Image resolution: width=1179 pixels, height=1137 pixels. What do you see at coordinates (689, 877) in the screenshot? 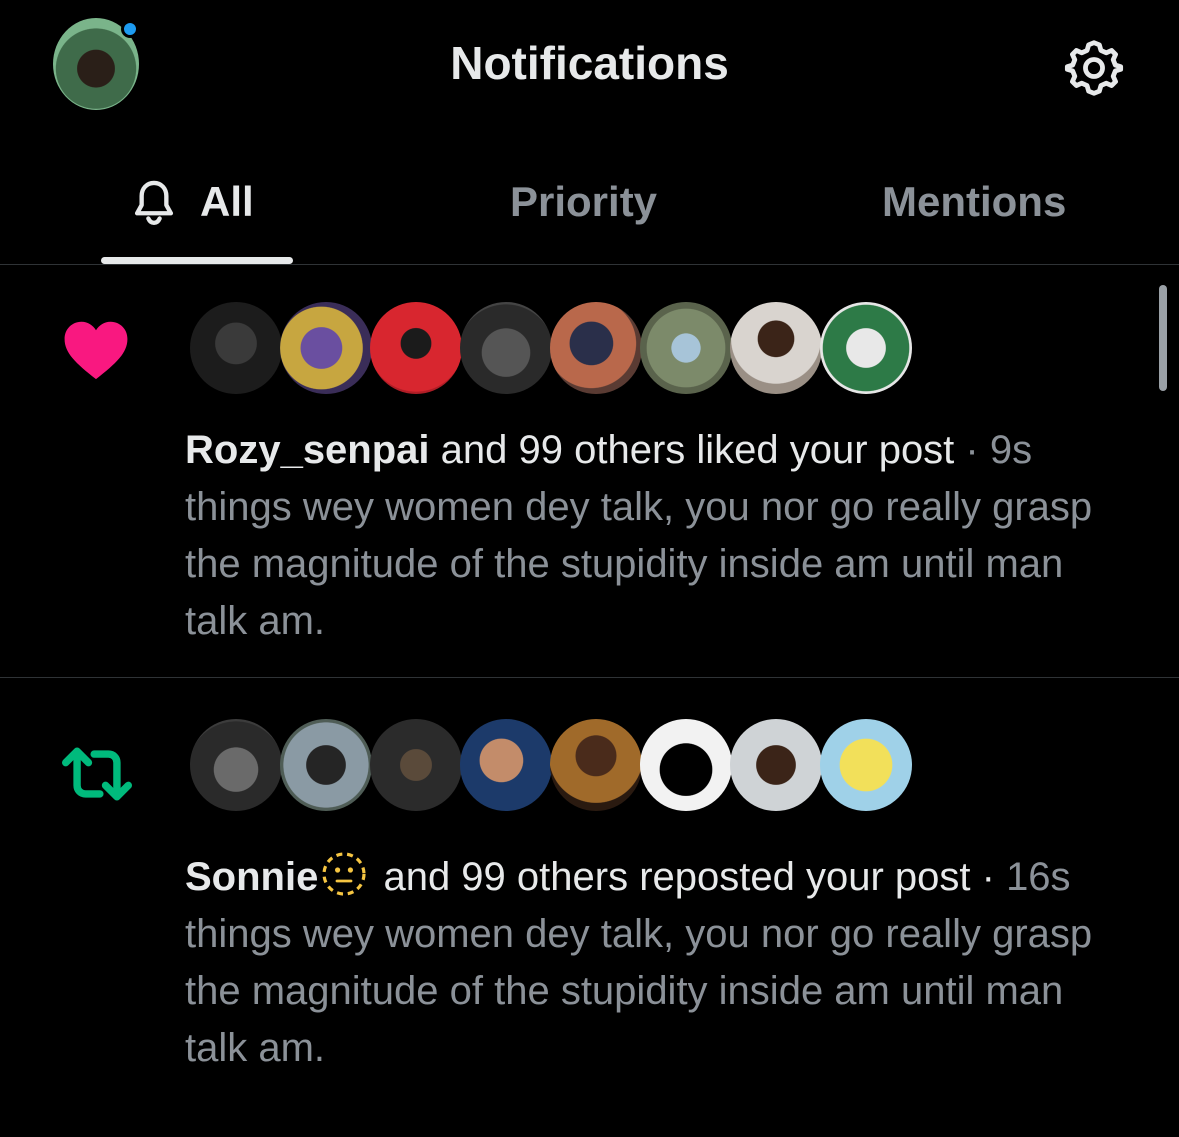
I see `notification-action: and 99 others reposted your post ·` at bounding box center [689, 877].